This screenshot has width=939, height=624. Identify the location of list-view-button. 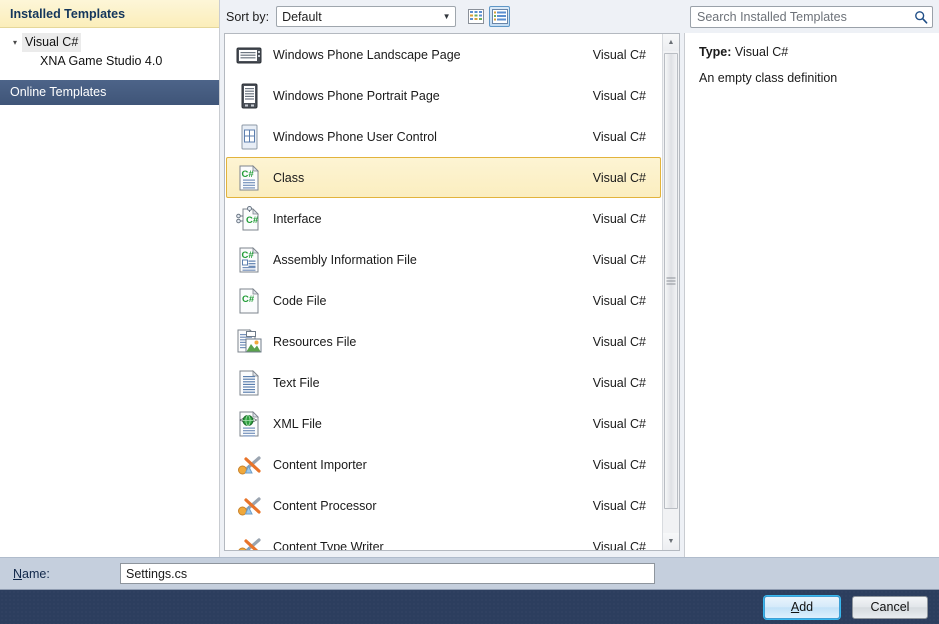
(500, 16).